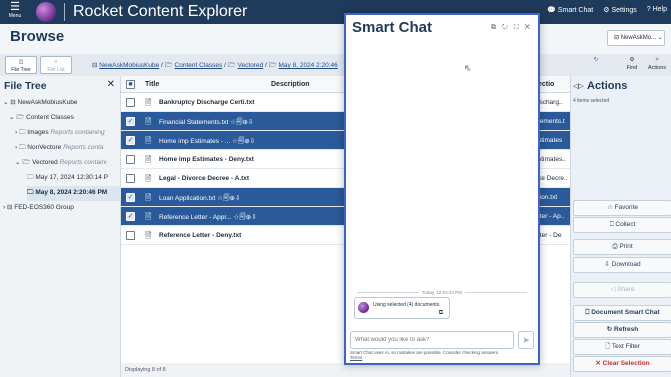 Image resolution: width=671 pixels, height=377 pixels. I want to click on table-footer: Displaying 8 of 8, so click(345, 370).